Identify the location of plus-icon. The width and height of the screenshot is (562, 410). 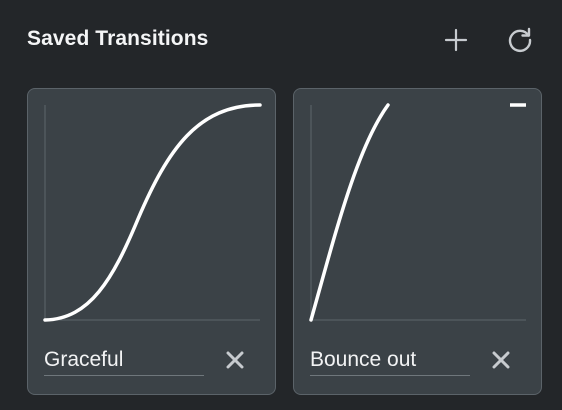
(456, 40).